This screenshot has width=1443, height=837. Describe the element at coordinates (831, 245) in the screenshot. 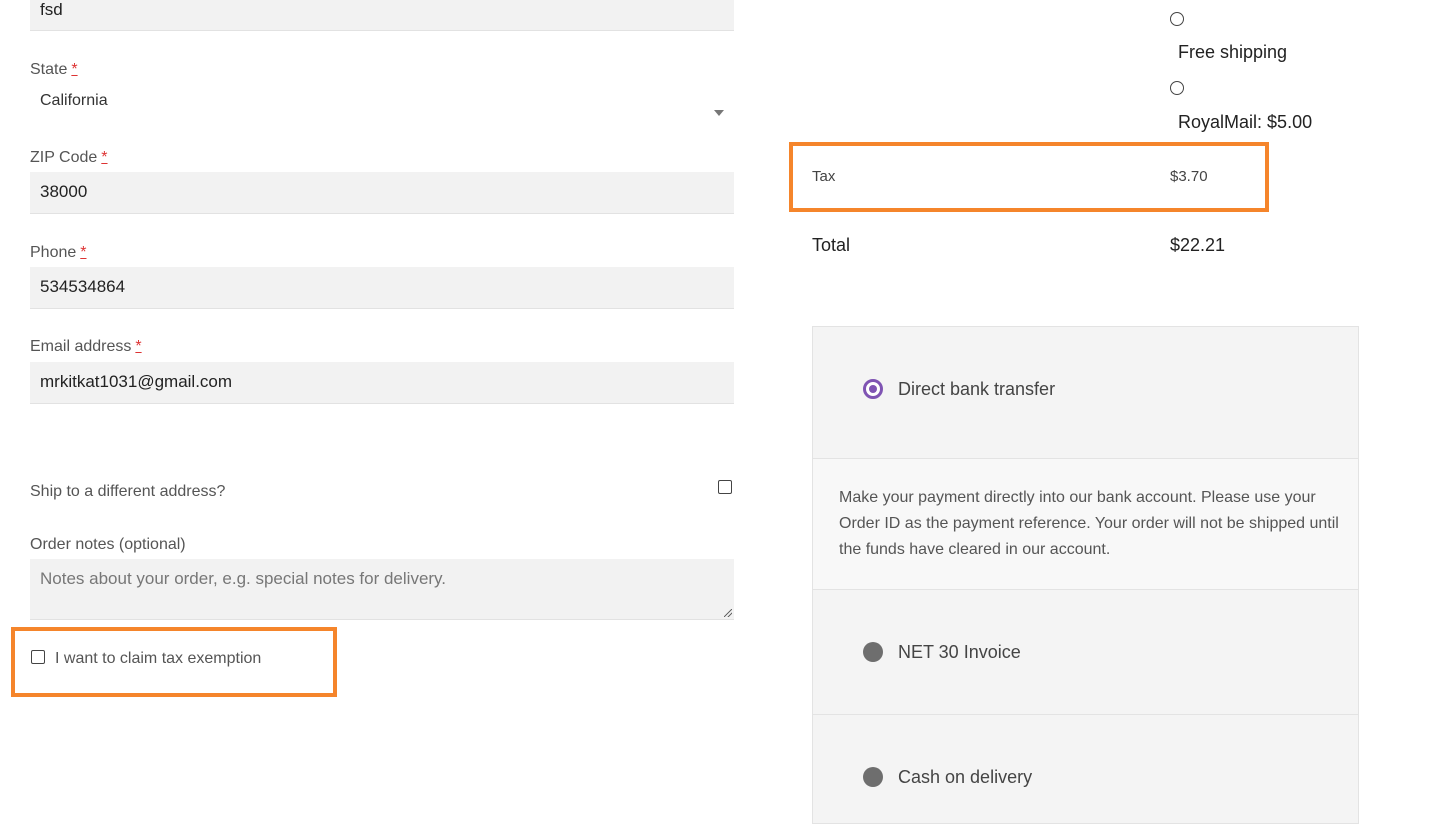

I see `total-label: Total` at that location.